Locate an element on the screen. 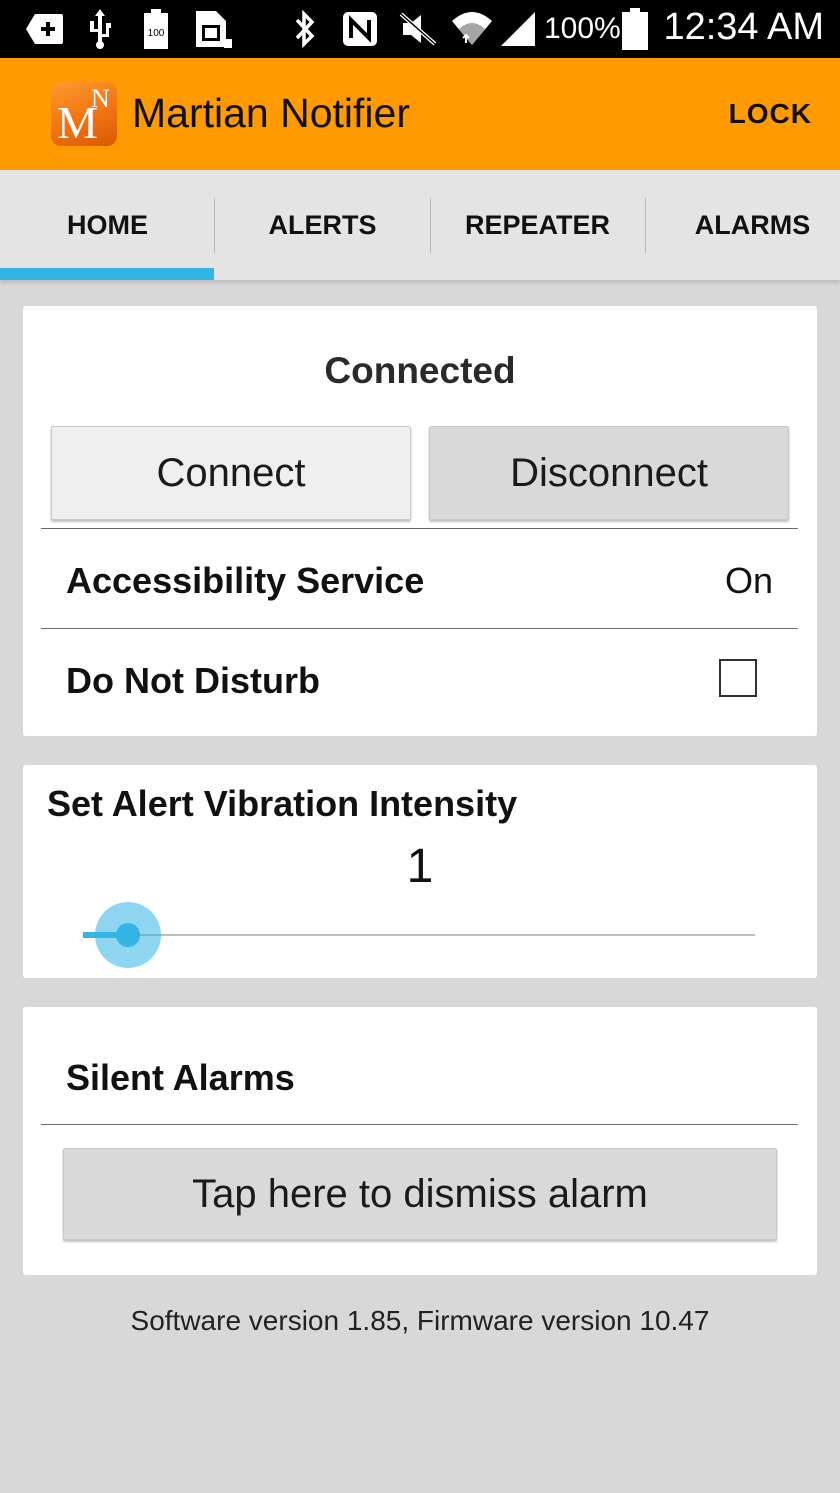 The width and height of the screenshot is (840, 1493). accessibility-service-value: On is located at coordinates (749, 581).